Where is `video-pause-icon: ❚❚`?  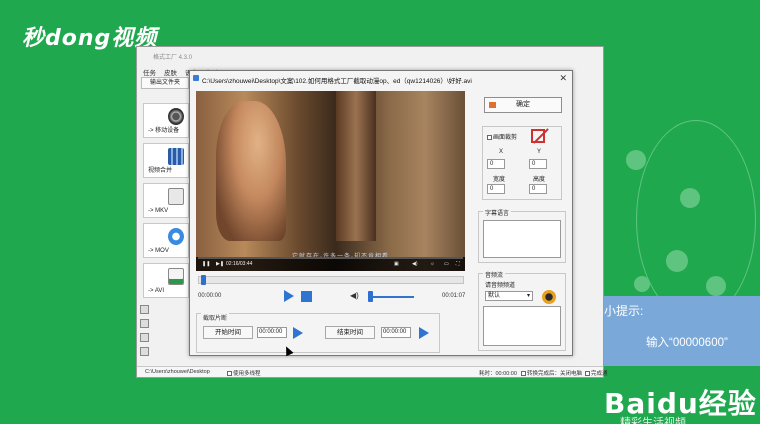 video-pause-icon: ❚❚ is located at coordinates (206, 264).